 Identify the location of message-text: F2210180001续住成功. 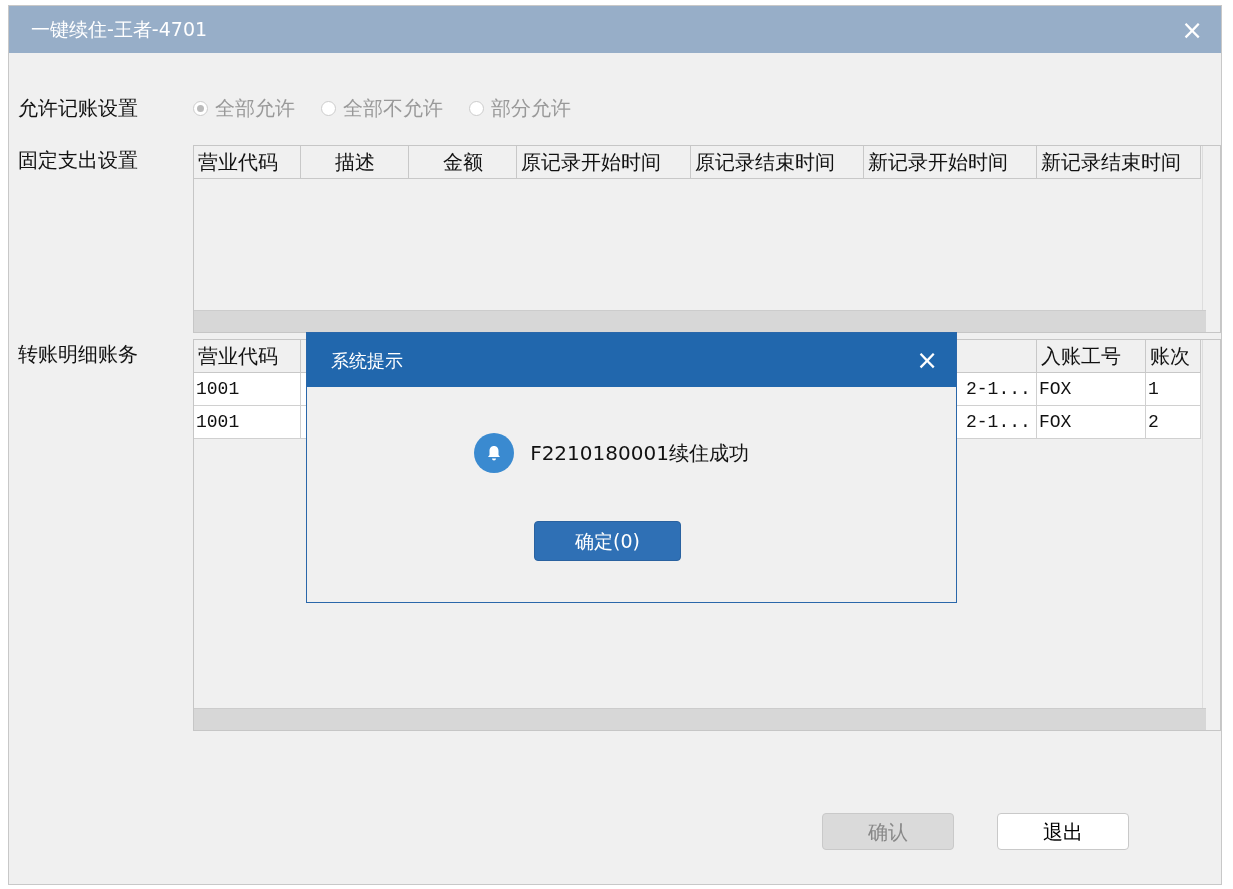
(639, 453).